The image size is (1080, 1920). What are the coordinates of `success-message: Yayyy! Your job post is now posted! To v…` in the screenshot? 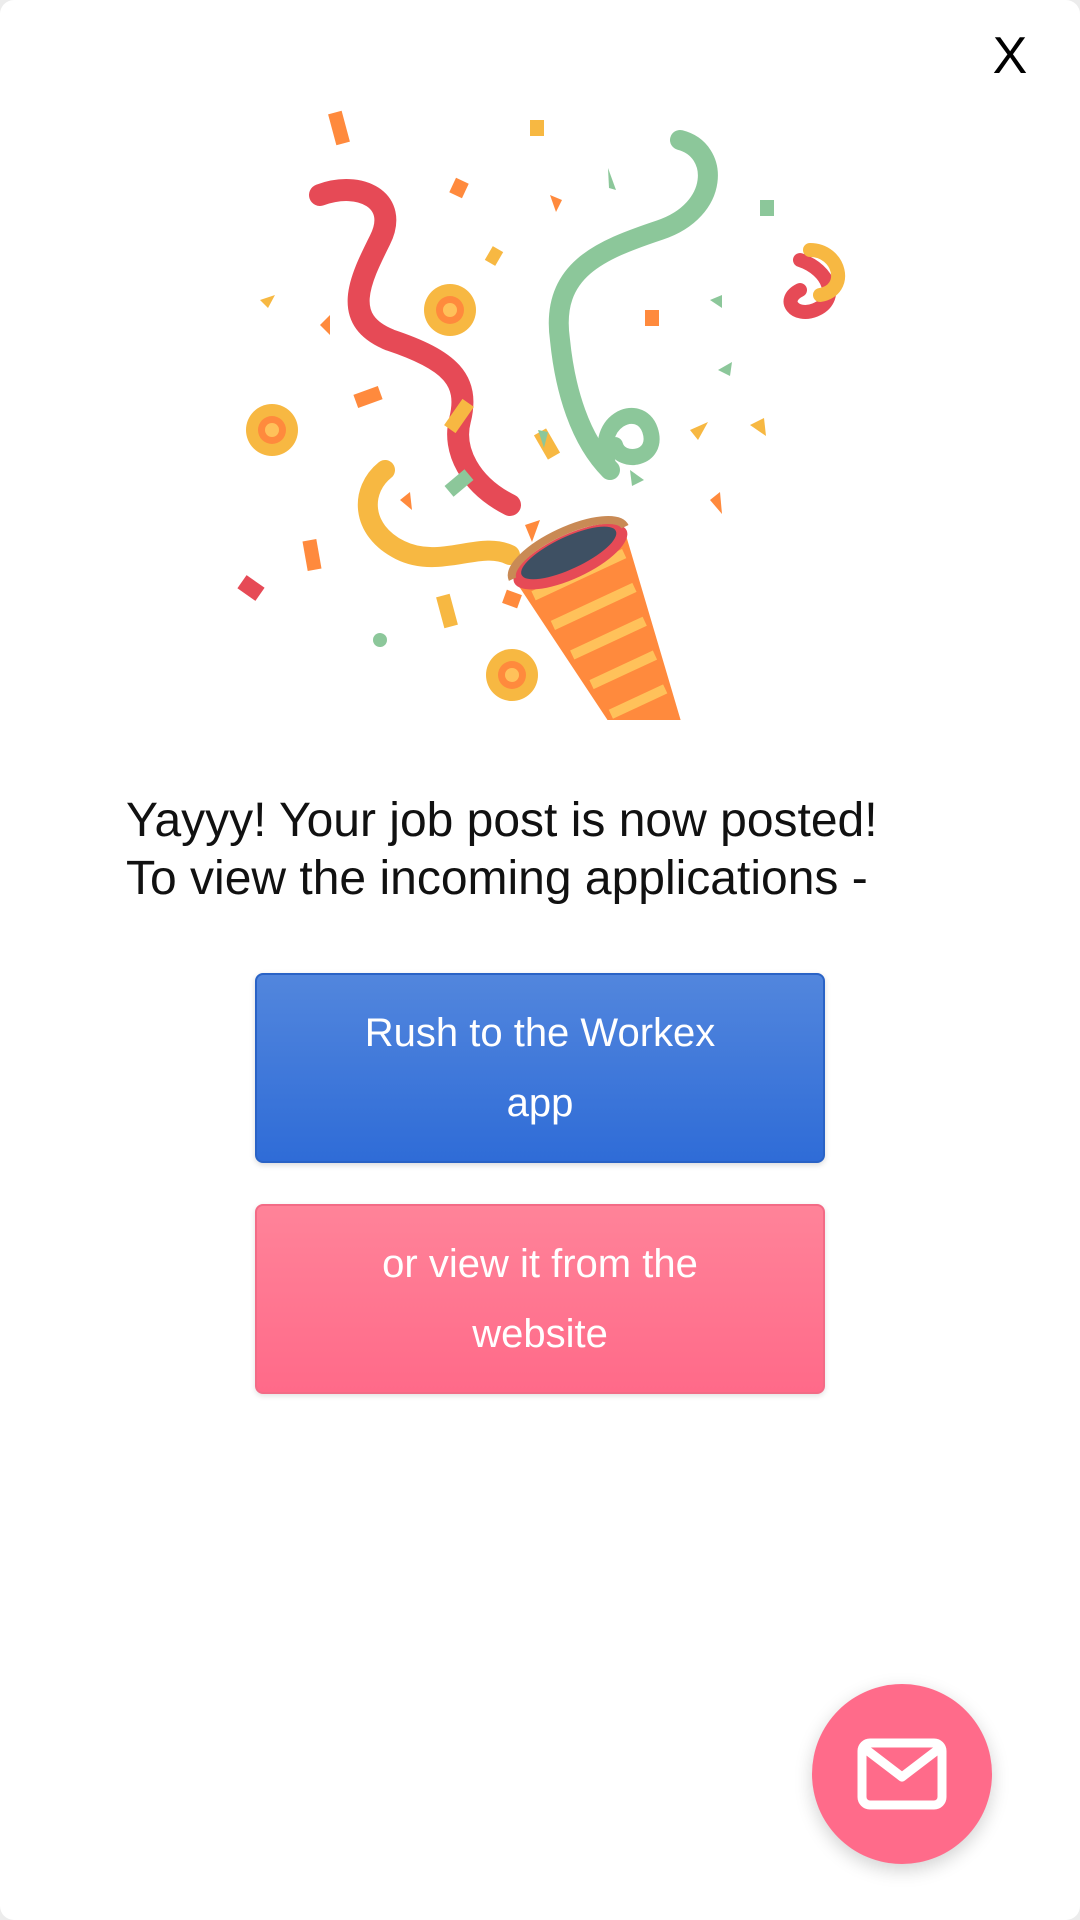 It's located at (556, 850).